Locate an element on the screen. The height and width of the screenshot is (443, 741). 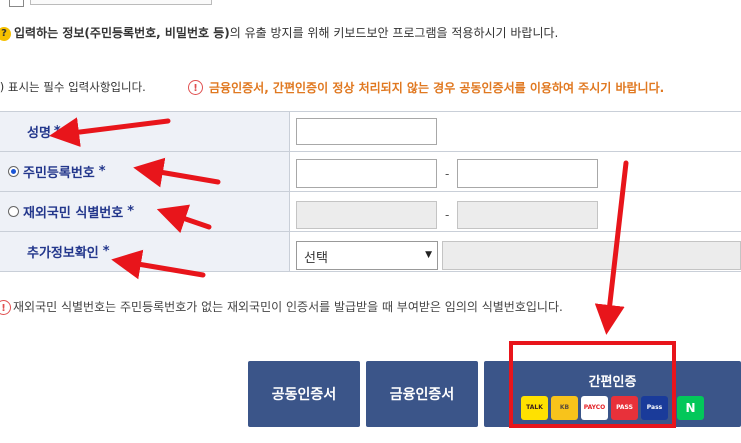
arrow-to-extra is located at coordinates (158, 264).